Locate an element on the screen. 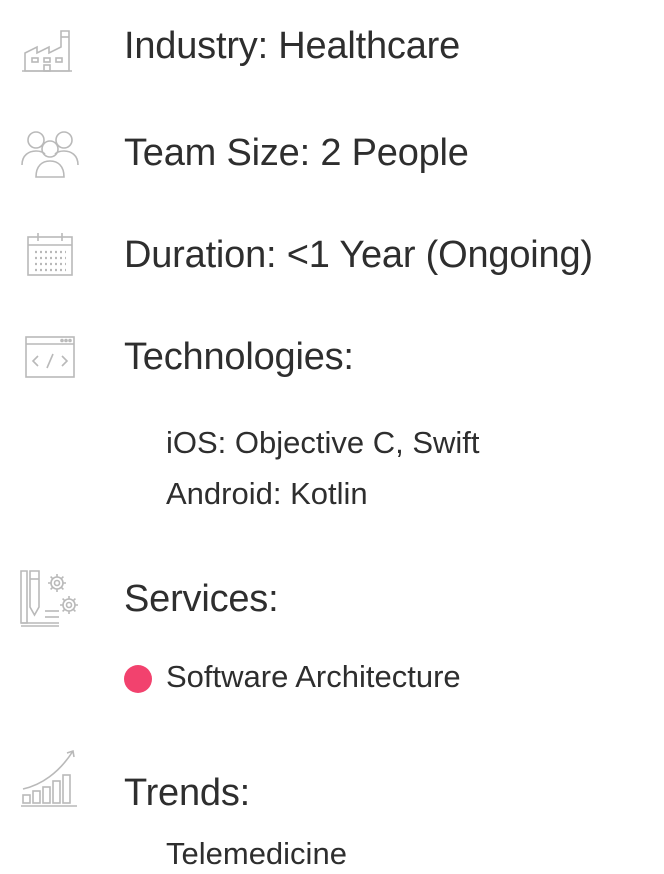 This screenshot has height=874, width=664. services-label: Services: is located at coordinates (201, 599).